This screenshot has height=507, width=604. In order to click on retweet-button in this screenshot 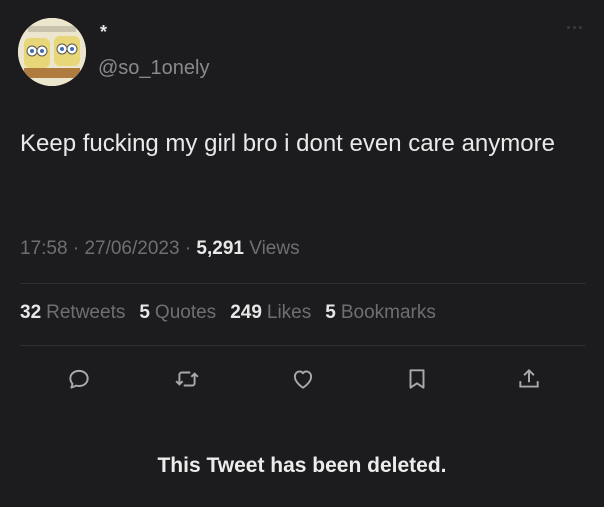, I will do `click(187, 379)`.